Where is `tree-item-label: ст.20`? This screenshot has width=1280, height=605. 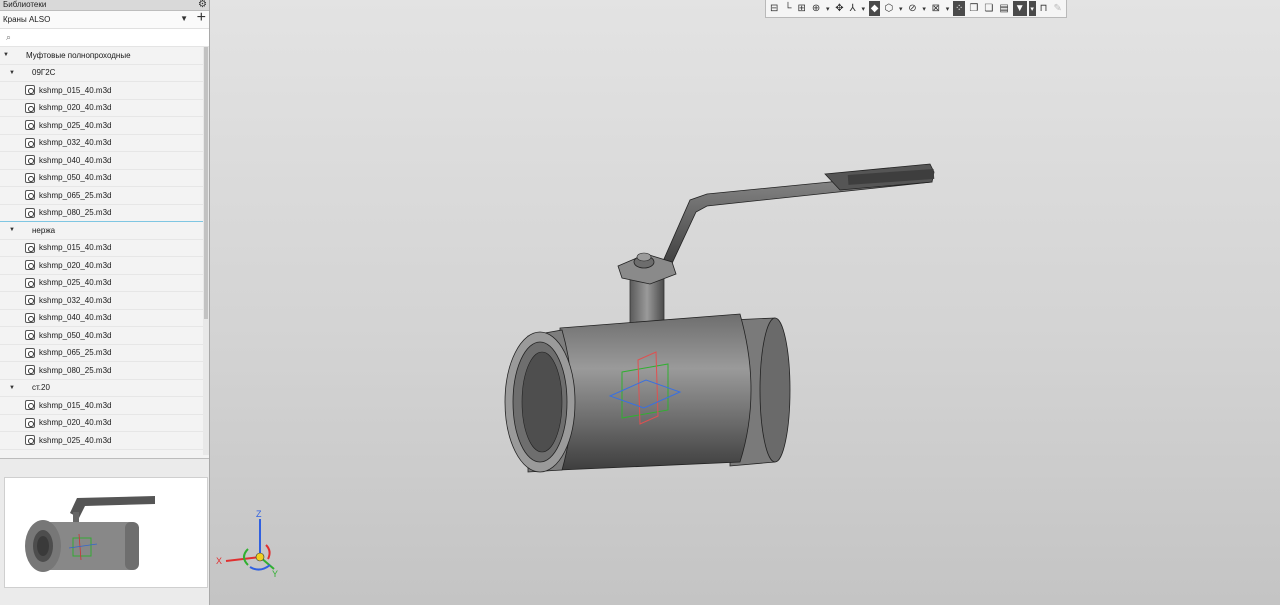
tree-item-label: ст.20 is located at coordinates (41, 388).